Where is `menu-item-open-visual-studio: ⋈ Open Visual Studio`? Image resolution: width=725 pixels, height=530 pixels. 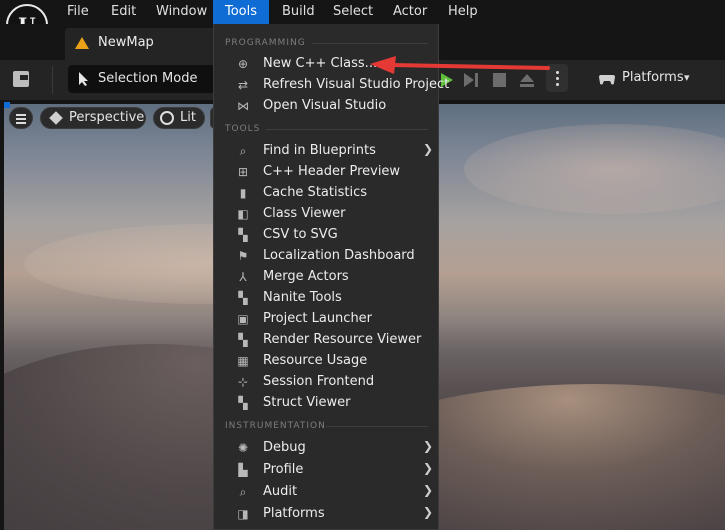 menu-item-open-visual-studio: ⋈ Open Visual Studio is located at coordinates (326, 106).